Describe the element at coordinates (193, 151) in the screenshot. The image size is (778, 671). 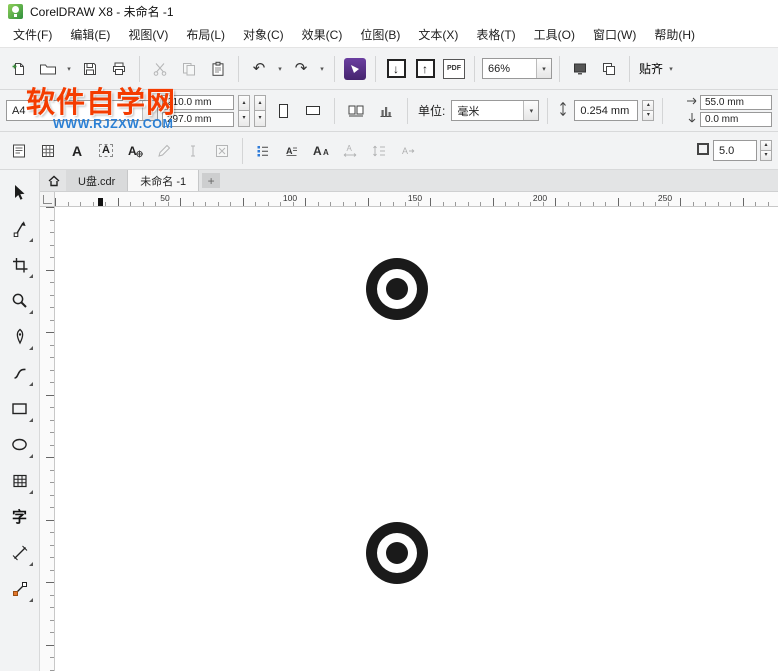
I see `insert-character-button` at that location.